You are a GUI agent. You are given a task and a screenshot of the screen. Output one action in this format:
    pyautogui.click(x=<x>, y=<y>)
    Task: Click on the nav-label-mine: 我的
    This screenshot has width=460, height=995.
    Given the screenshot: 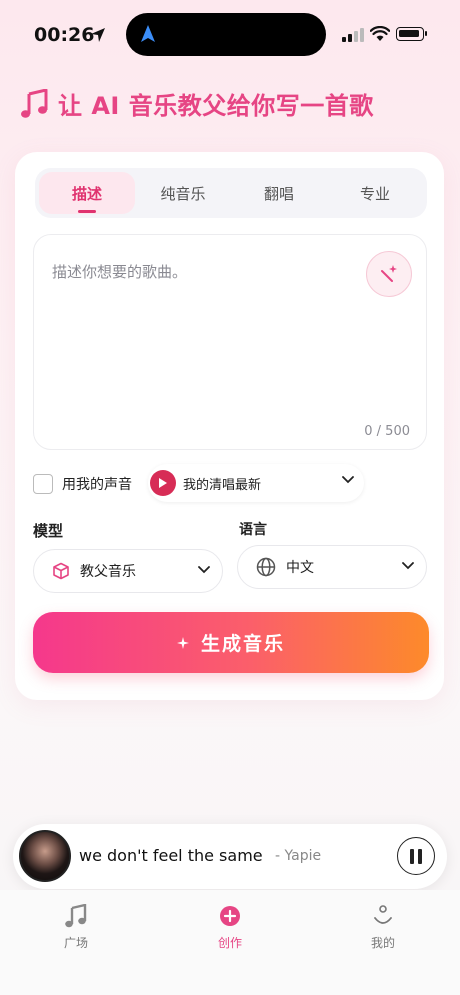 What is the action you would take?
    pyautogui.click(x=382, y=943)
    